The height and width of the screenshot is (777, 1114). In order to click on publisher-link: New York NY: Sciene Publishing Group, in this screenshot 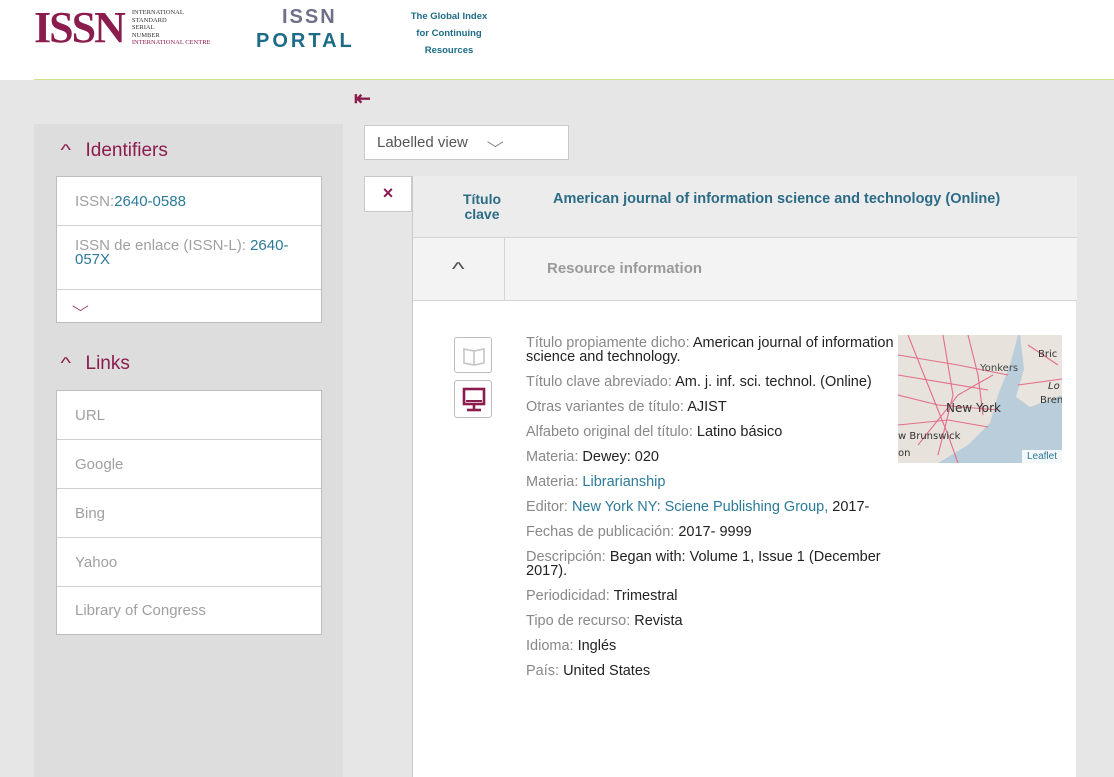, I will do `click(700, 507)`.